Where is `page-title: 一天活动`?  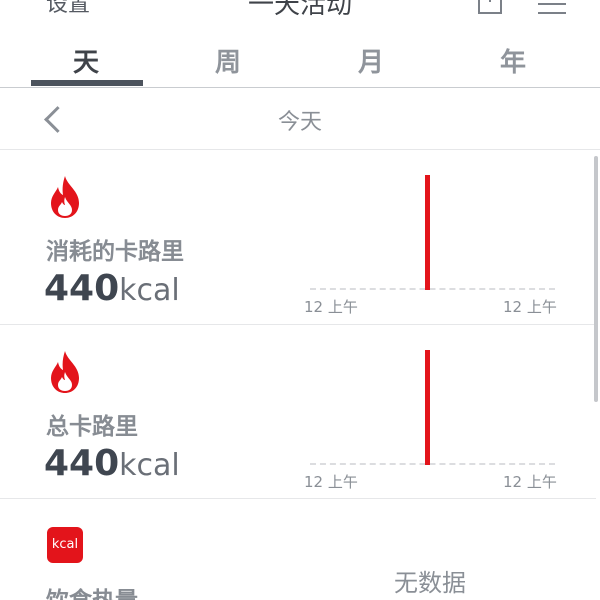
page-title: 一天活动 is located at coordinates (299, 10).